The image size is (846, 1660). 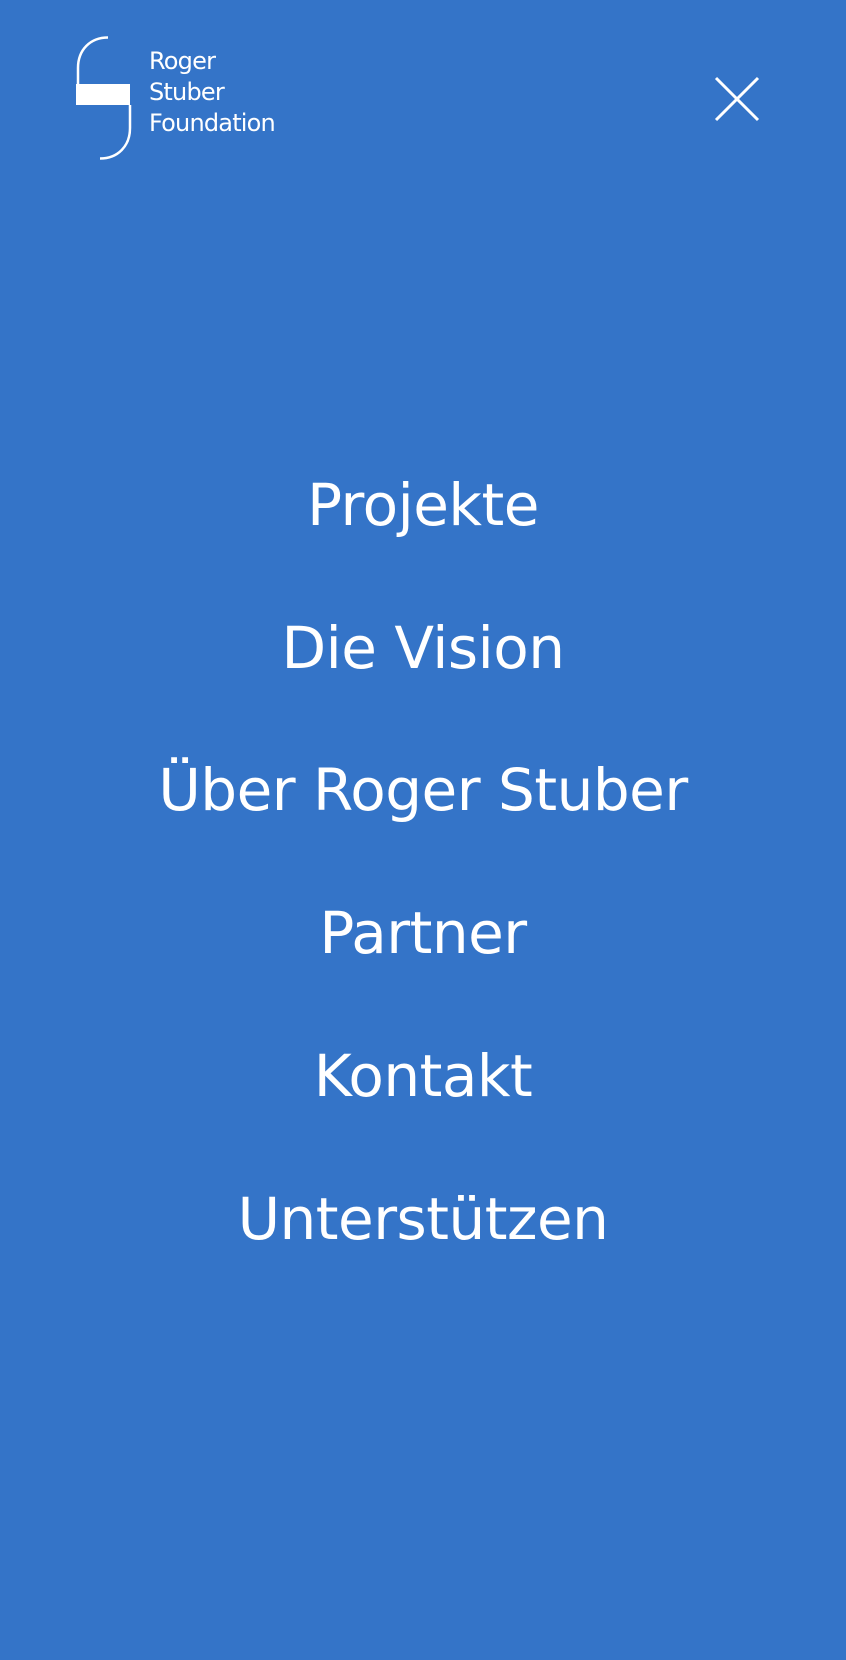 I want to click on site-header: Roger Stuber Foundation, so click(x=423, y=90).